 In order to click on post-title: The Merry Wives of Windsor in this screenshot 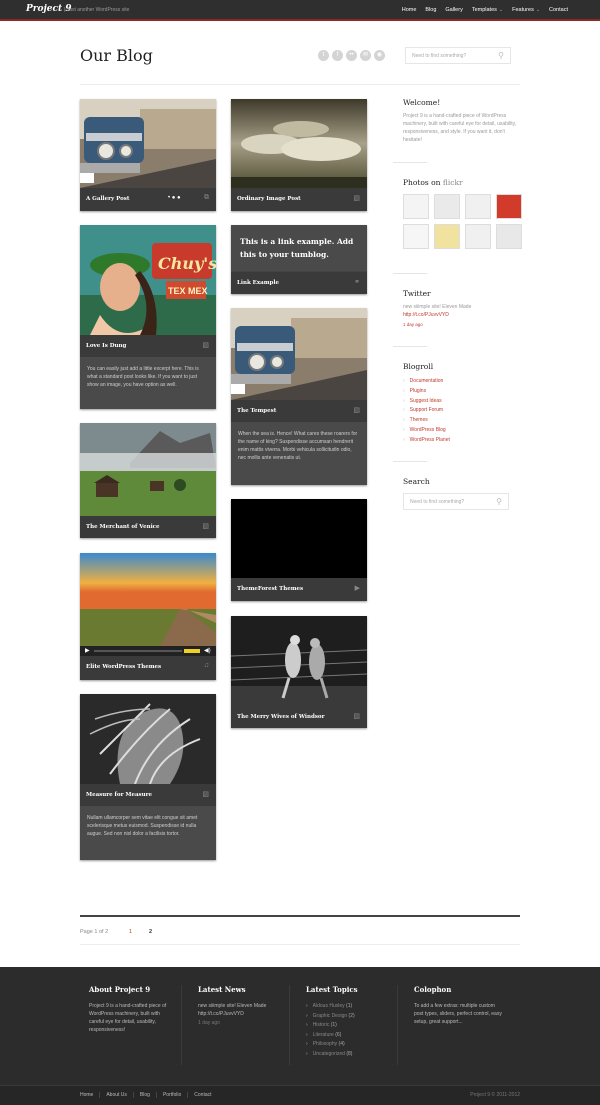, I will do `click(281, 717)`.